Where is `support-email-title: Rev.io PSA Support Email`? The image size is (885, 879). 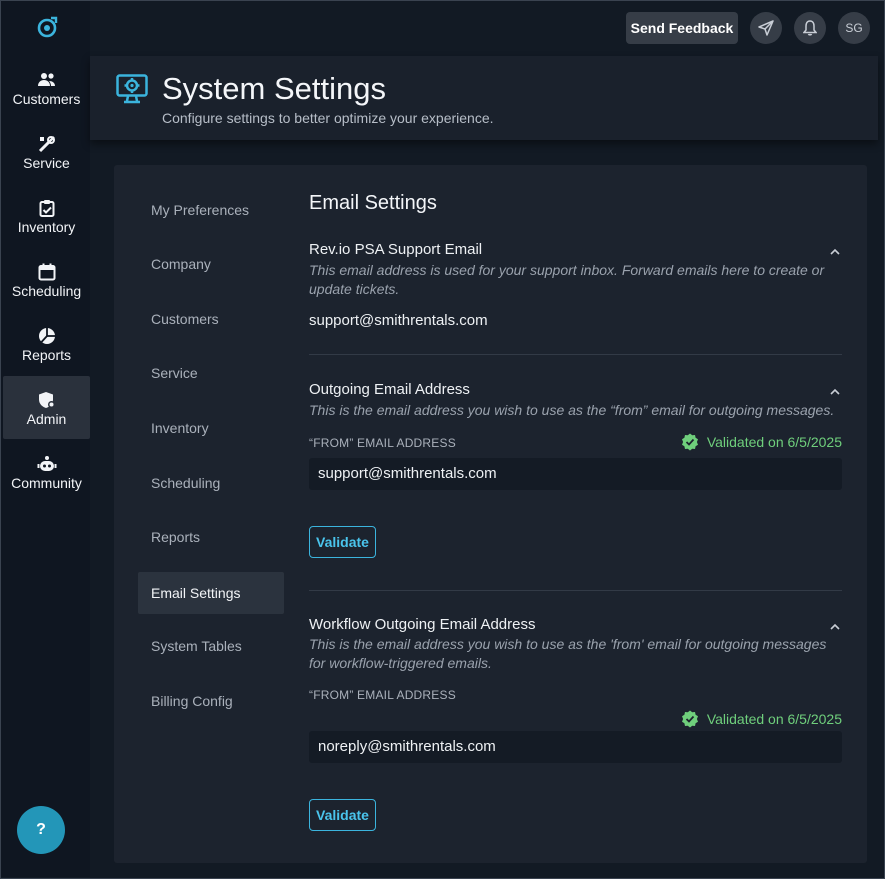 support-email-title: Rev.io PSA Support Email is located at coordinates (396, 249).